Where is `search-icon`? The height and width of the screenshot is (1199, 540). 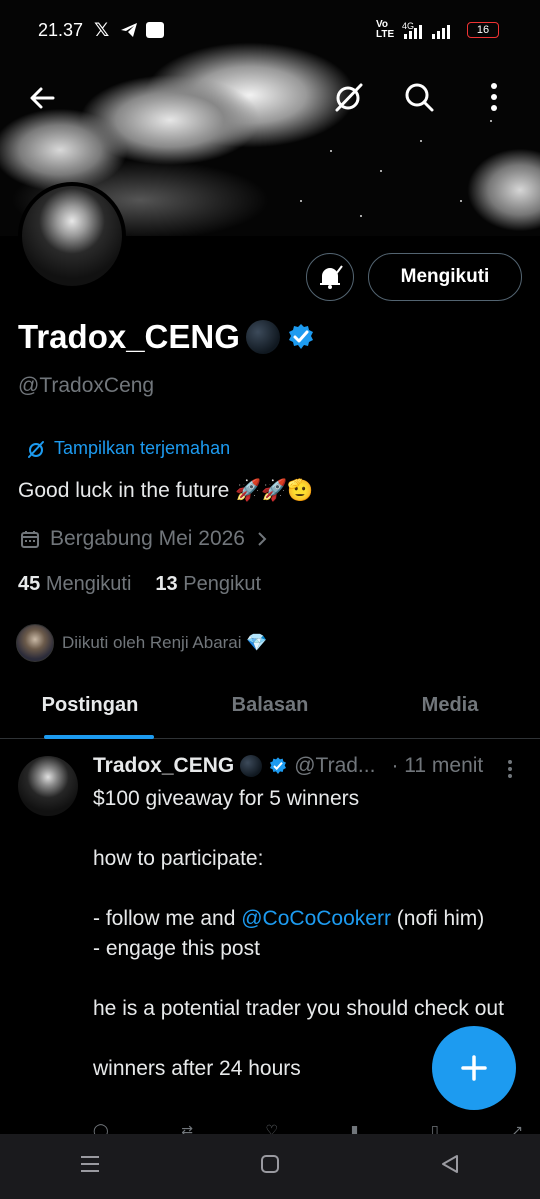 search-icon is located at coordinates (419, 97).